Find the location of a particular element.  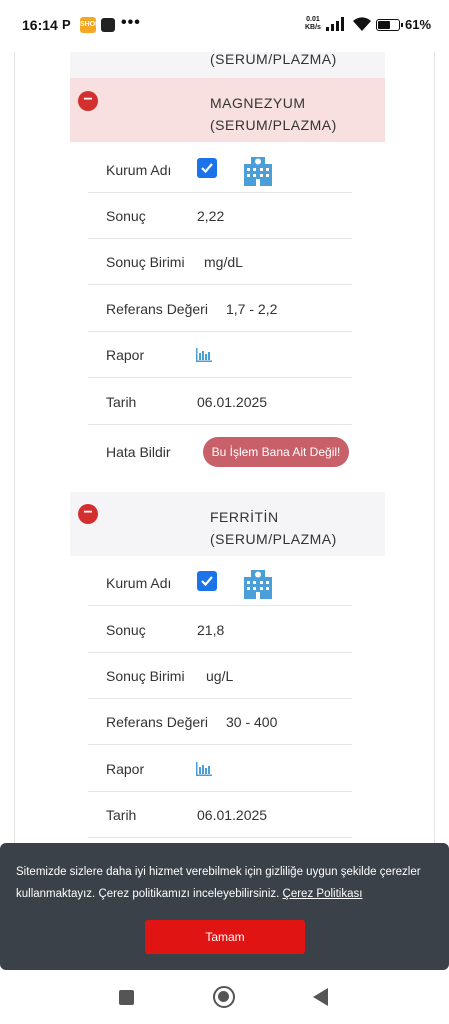

cookie-policy-link: Çerez Politikası is located at coordinates (323, 894).